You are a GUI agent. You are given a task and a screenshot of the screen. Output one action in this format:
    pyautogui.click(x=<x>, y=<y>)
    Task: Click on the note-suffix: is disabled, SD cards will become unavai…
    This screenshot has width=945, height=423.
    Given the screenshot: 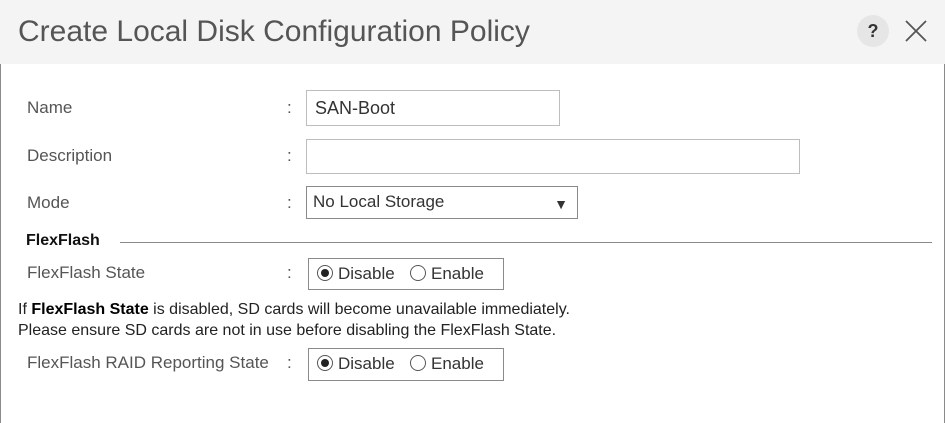 What is the action you would take?
    pyautogui.click(x=359, y=309)
    